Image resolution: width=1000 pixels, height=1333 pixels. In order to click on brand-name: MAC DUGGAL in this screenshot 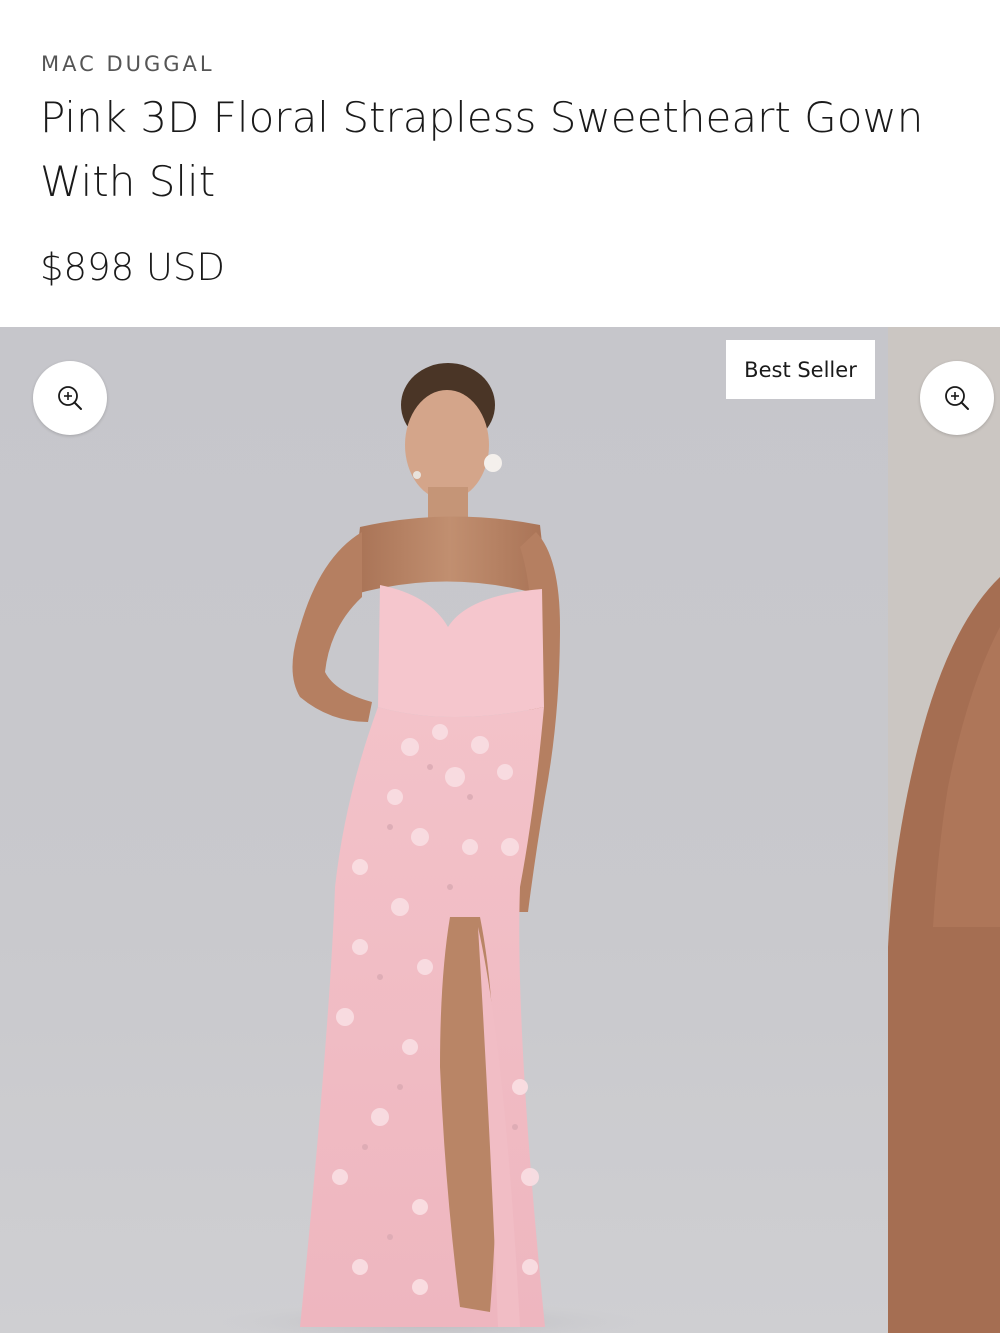, I will do `click(128, 64)`.